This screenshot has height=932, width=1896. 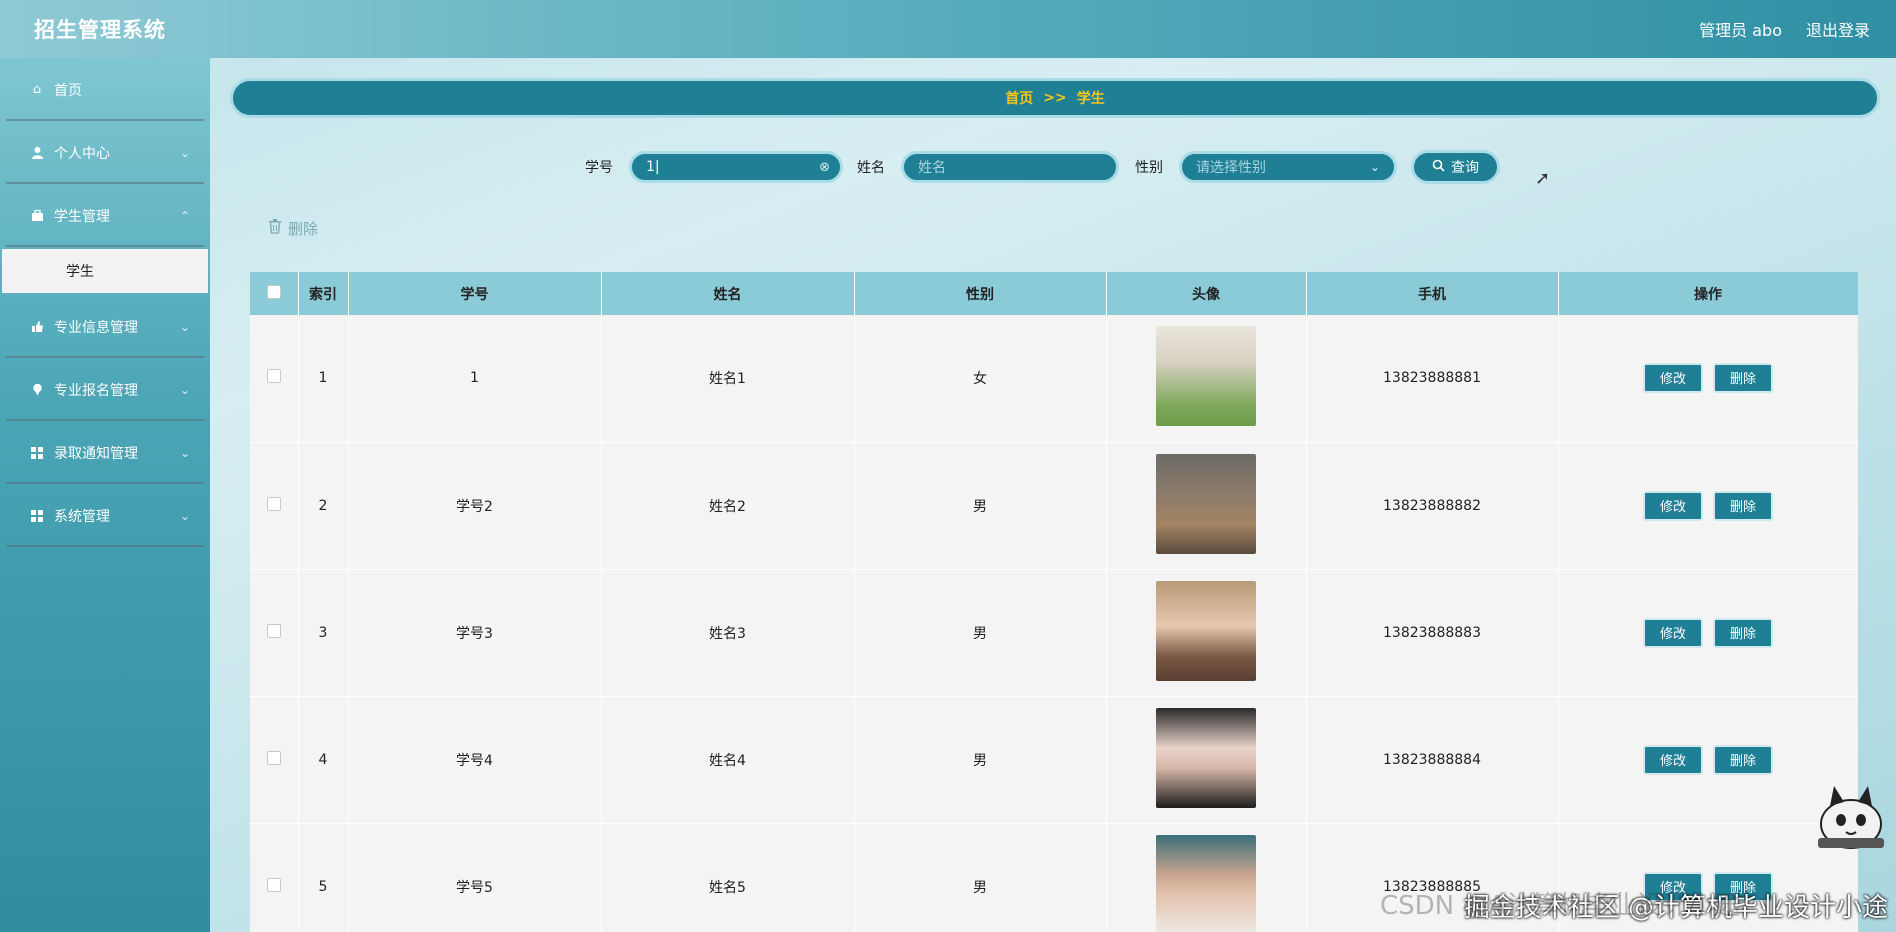 I want to click on briefcase-icon, so click(x=37, y=216).